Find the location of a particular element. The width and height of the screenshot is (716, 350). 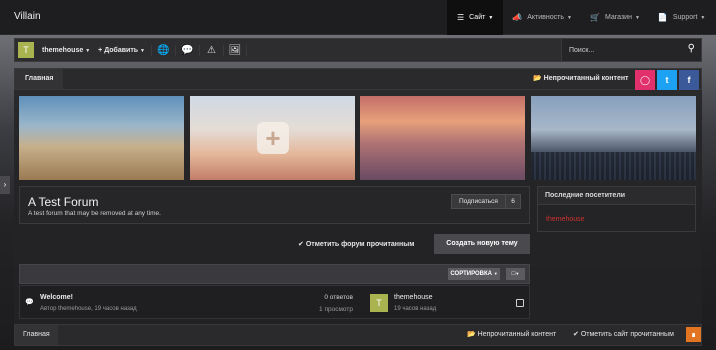

page-title: A Test Forum is located at coordinates (63, 202).